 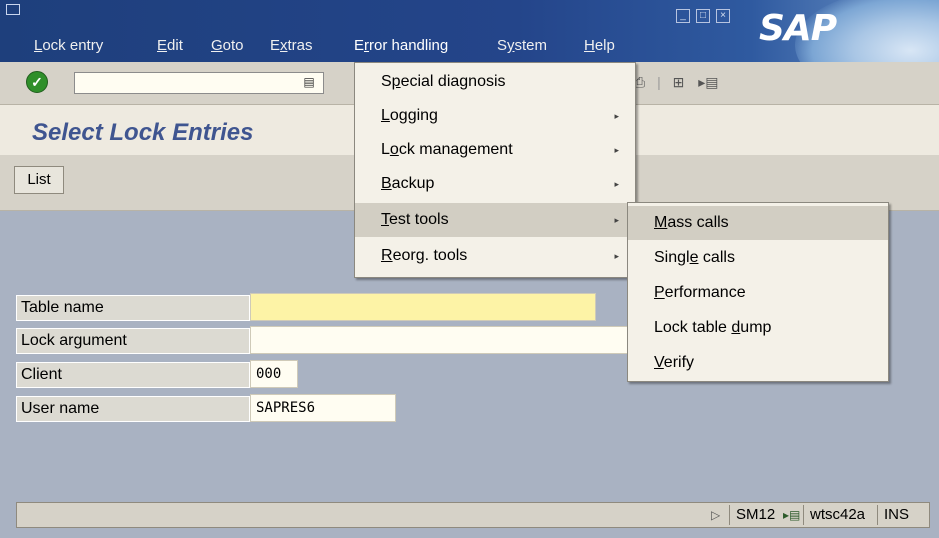 What do you see at coordinates (723, 16) in the screenshot?
I see `close-icon: ×` at bounding box center [723, 16].